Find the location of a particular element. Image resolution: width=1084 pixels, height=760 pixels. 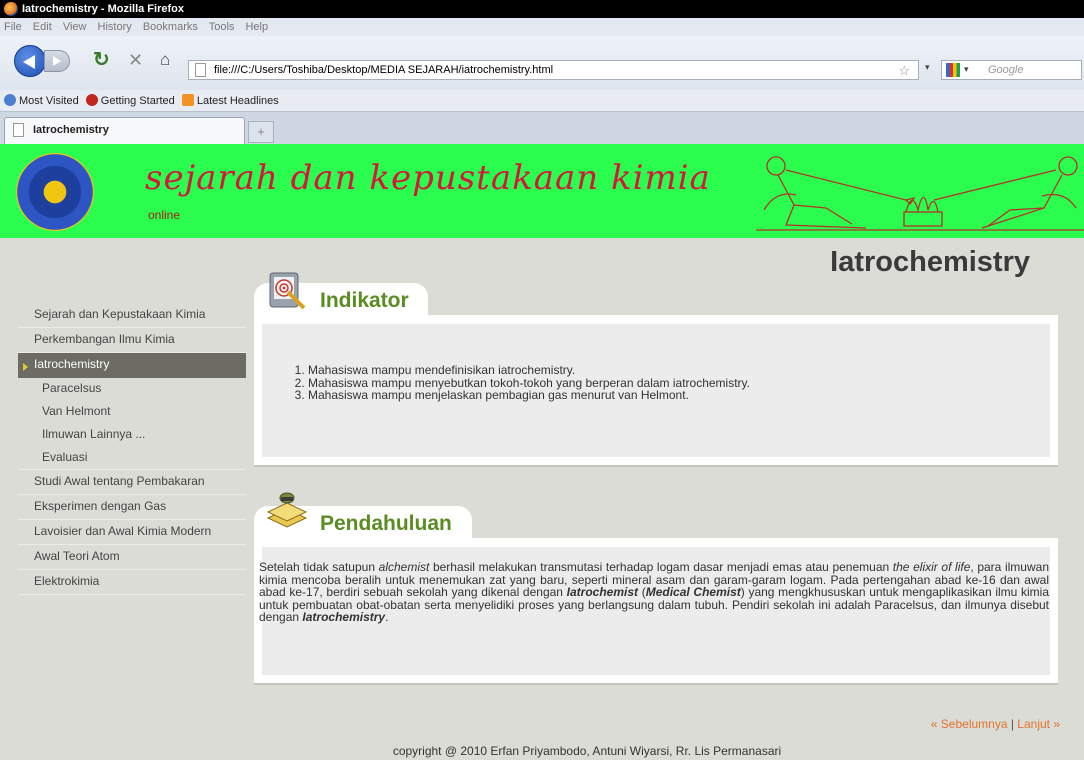

rss-icon is located at coordinates (187, 100).